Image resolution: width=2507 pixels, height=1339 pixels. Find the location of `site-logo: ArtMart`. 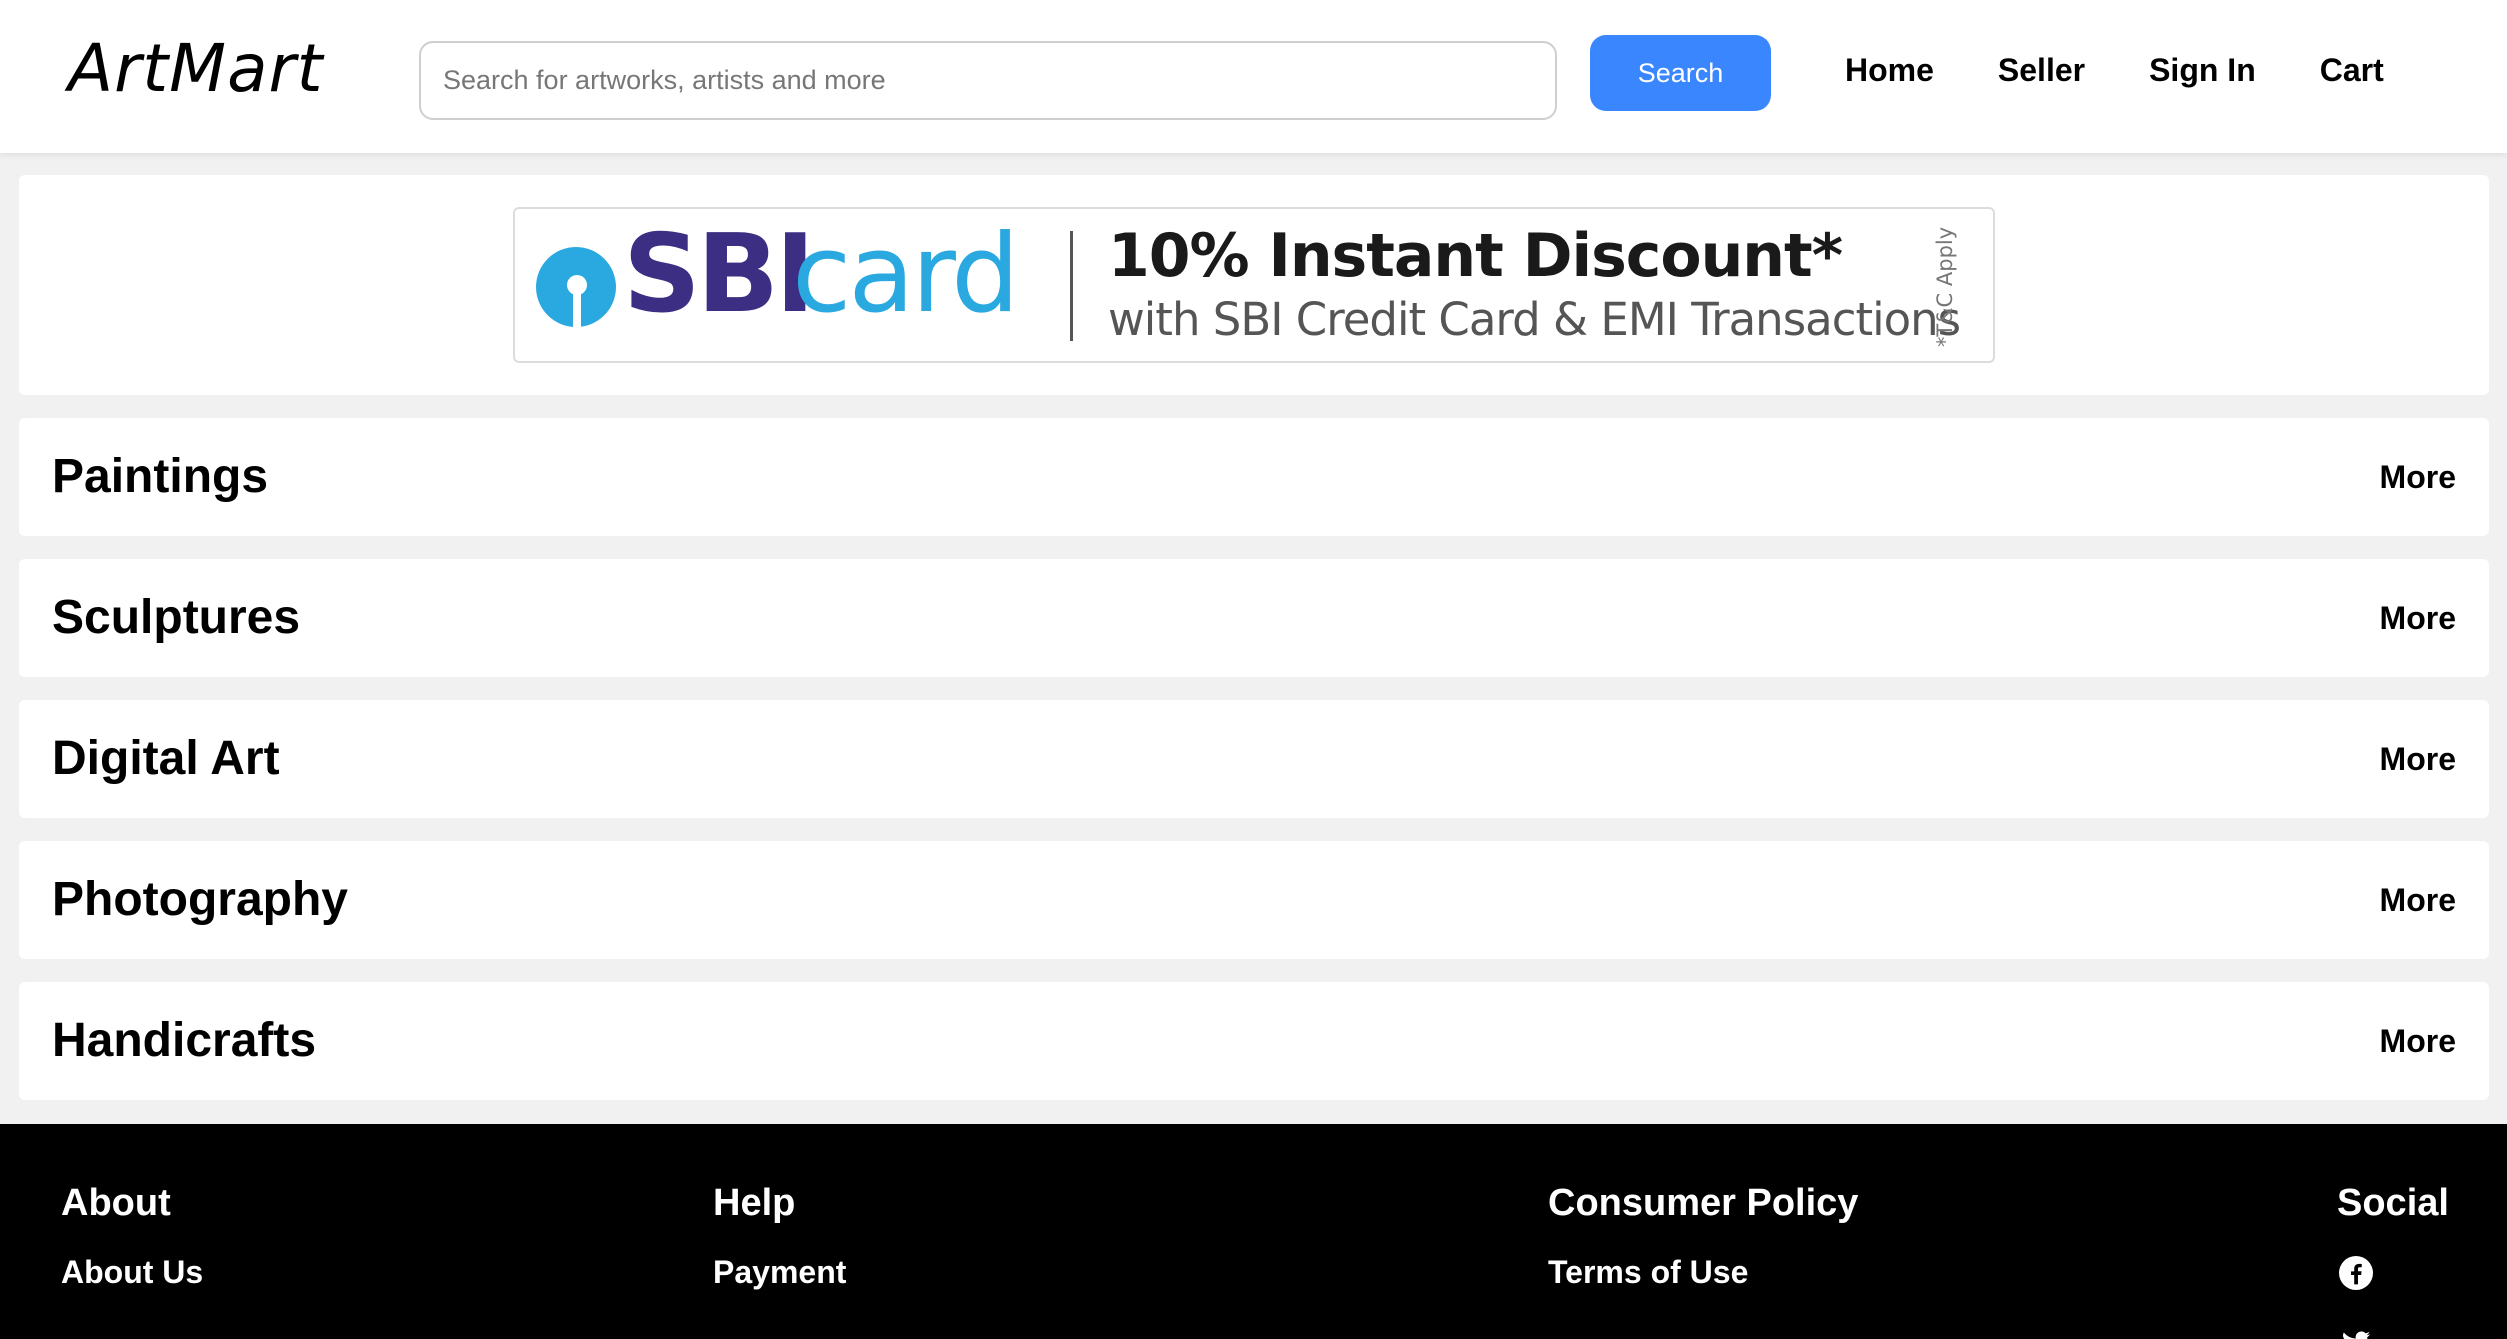

site-logo: ArtMart is located at coordinates (196, 68).